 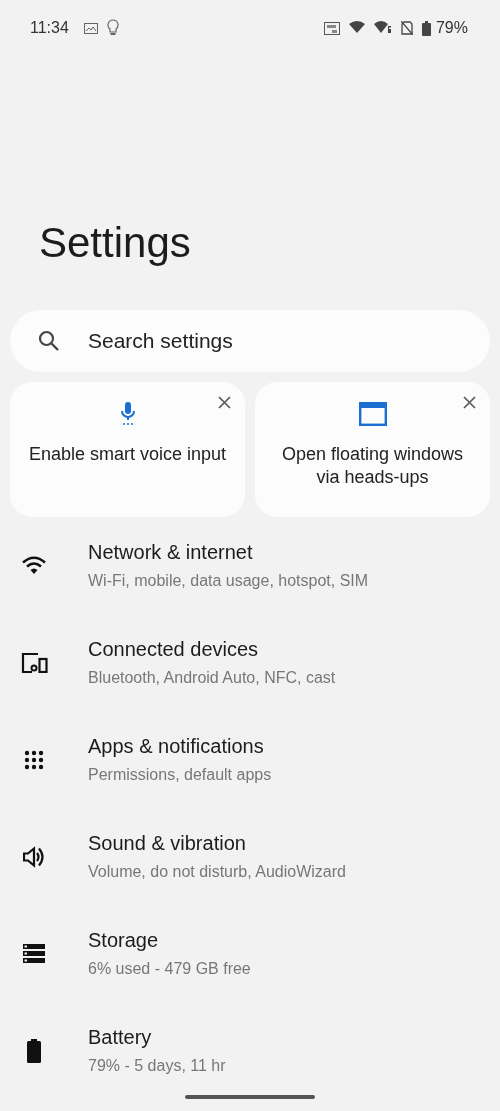 I want to click on item-subtitle: Bluetooth, Android Auto, NFC, cast, so click(x=212, y=678).